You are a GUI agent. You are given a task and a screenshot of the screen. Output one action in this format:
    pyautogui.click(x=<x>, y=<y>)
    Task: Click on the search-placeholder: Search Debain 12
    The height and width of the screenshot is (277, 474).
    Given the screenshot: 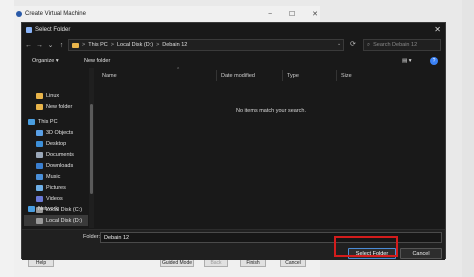 What is the action you would take?
    pyautogui.click(x=395, y=45)
    